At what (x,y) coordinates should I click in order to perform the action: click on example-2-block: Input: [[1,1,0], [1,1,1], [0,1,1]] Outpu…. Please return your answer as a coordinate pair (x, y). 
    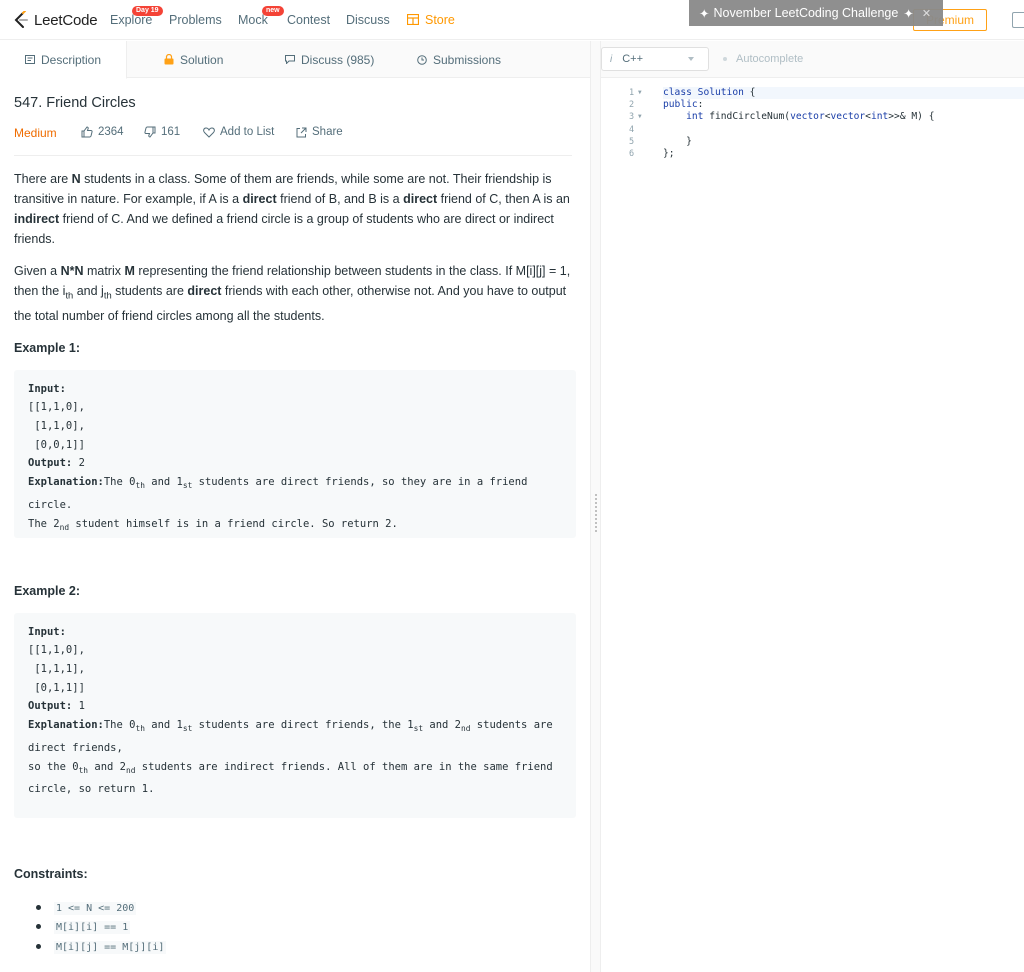
    Looking at the image, I should click on (295, 715).